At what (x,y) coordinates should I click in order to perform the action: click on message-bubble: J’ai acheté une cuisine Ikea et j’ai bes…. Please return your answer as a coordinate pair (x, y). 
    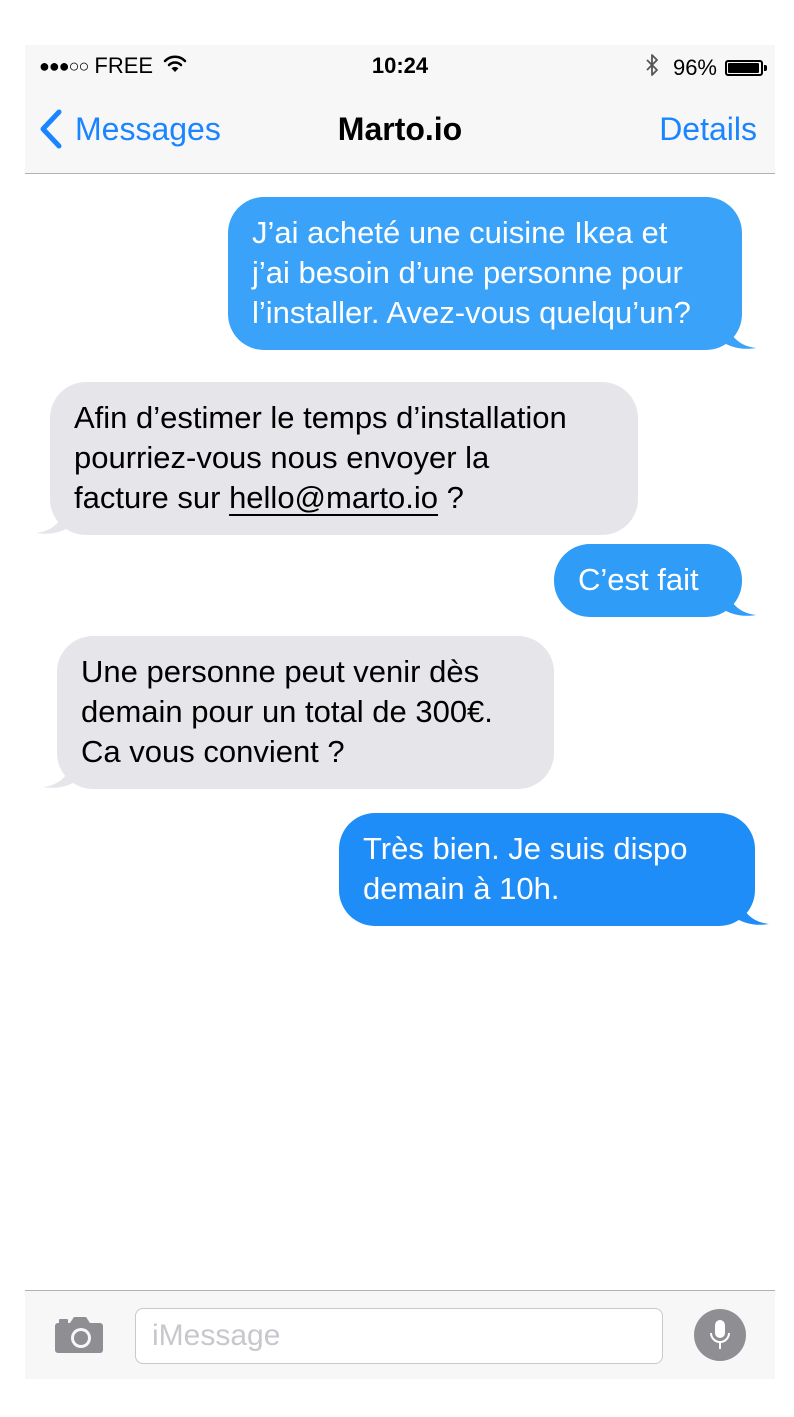
    Looking at the image, I should click on (492, 273).